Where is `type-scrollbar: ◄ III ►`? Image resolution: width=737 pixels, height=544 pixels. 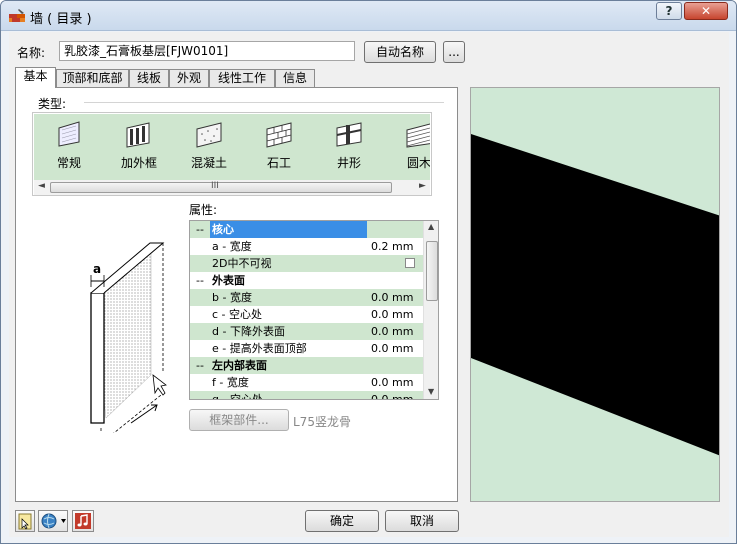
type-scrollbar: ◄ III ► is located at coordinates (232, 187).